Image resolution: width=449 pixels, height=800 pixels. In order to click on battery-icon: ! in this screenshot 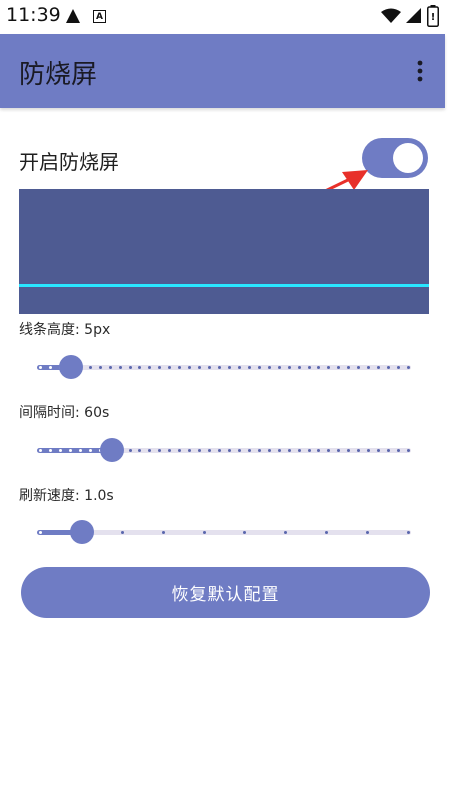, I will do `click(433, 18)`.